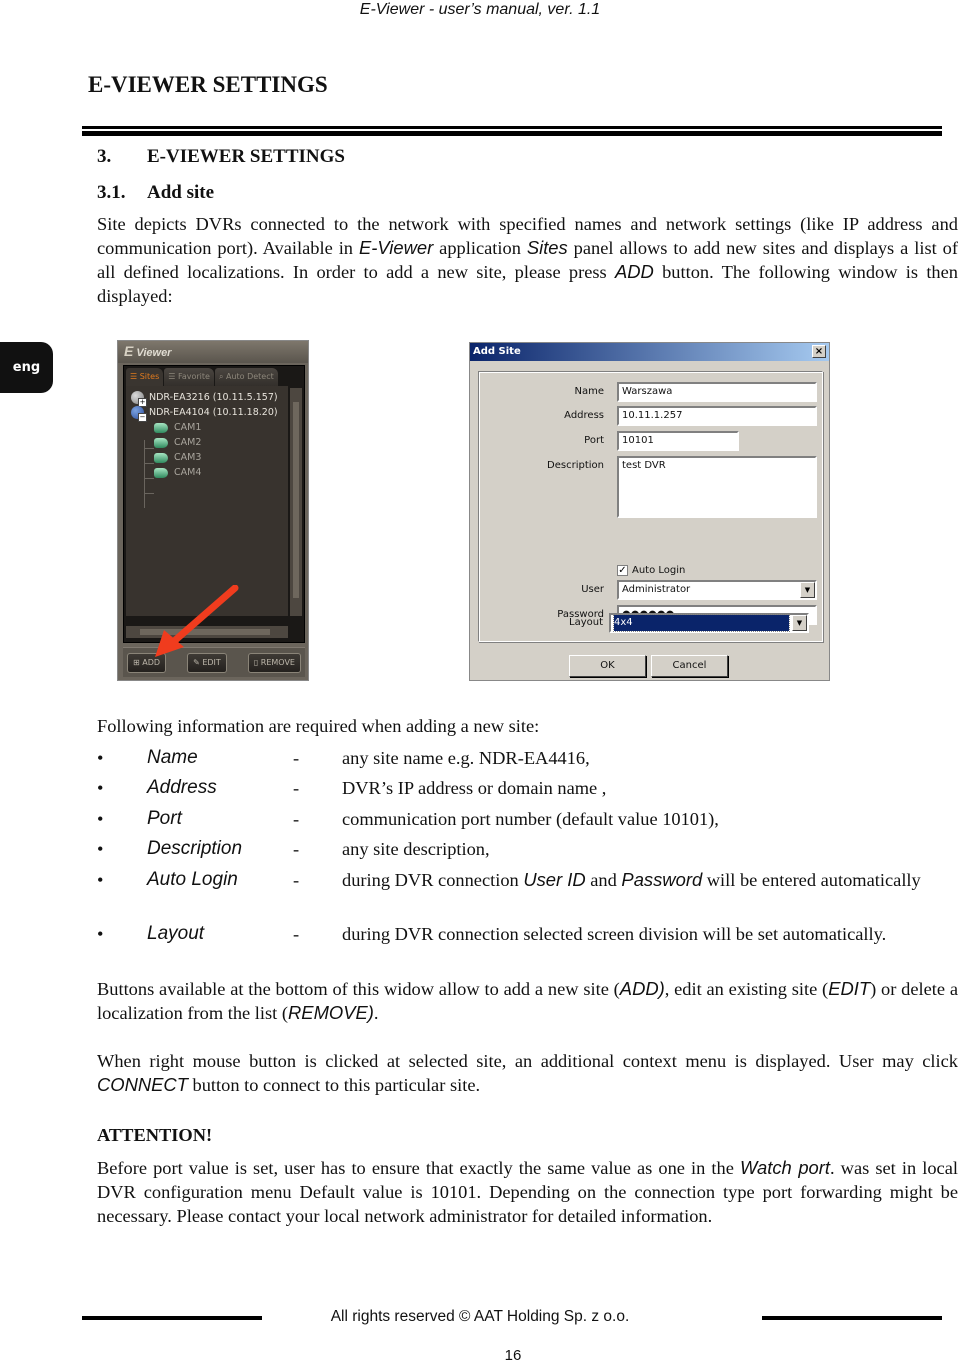  I want to click on tree-item-camera: CAM3, so click(177, 457).